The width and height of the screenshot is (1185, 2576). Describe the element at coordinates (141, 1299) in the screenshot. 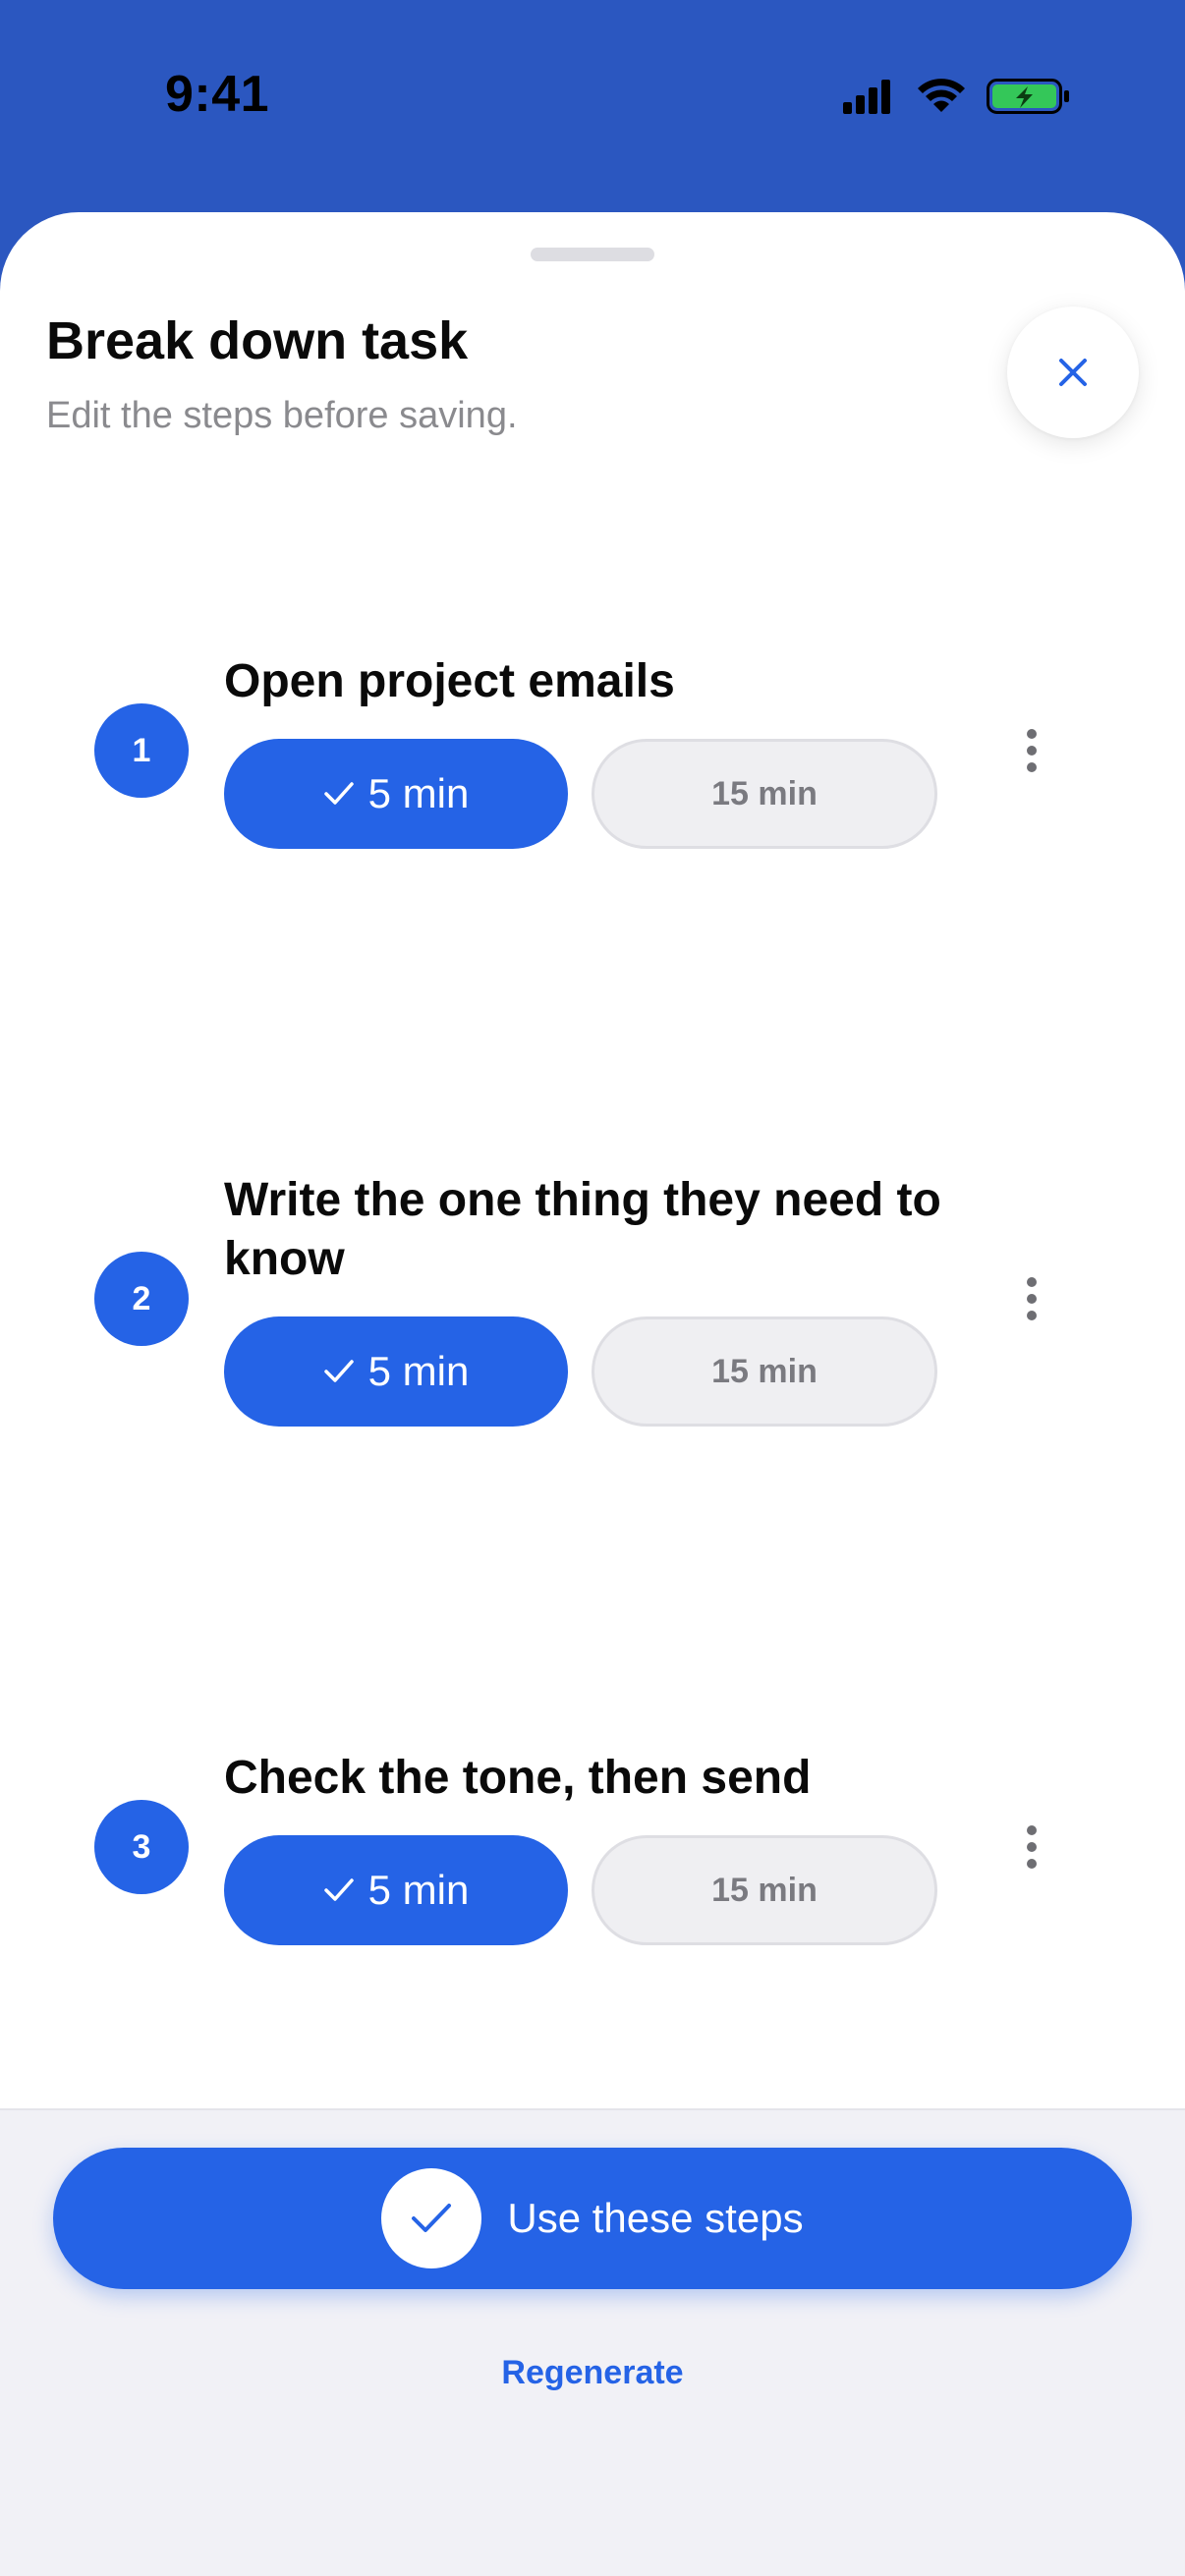

I see `step-number-badge: 2` at that location.